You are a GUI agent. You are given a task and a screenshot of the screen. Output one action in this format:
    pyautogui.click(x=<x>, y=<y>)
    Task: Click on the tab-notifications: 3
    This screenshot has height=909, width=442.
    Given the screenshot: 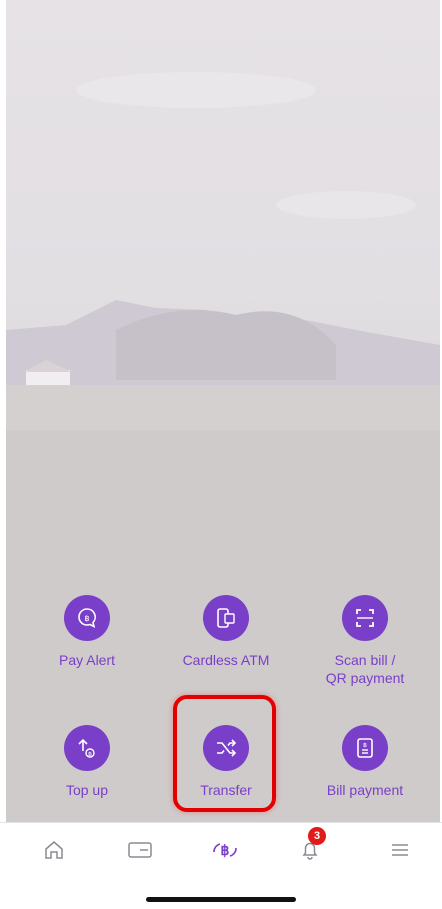 What is the action you would take?
    pyautogui.click(x=310, y=846)
    